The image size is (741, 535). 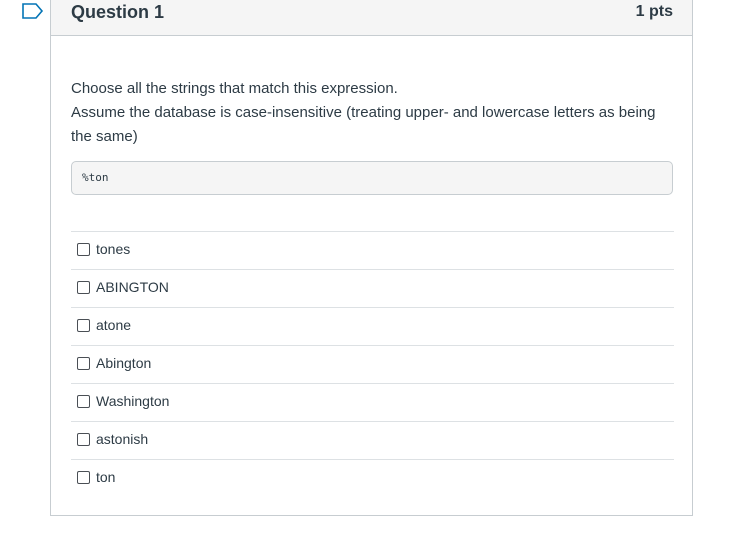 What do you see at coordinates (95, 177) in the screenshot?
I see `expression-text: %ton` at bounding box center [95, 177].